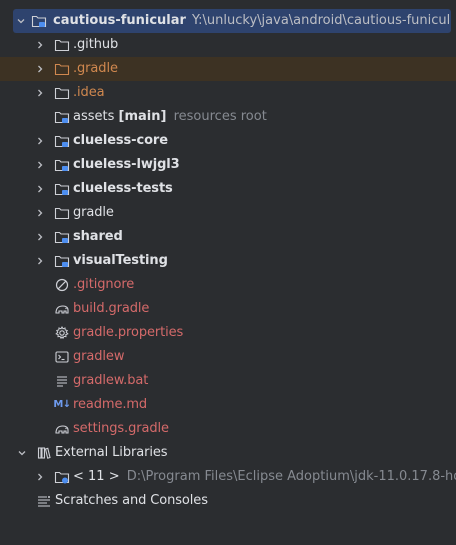  Describe the element at coordinates (228, 213) in the screenshot. I see `tree-item-gradle: gradle` at that location.